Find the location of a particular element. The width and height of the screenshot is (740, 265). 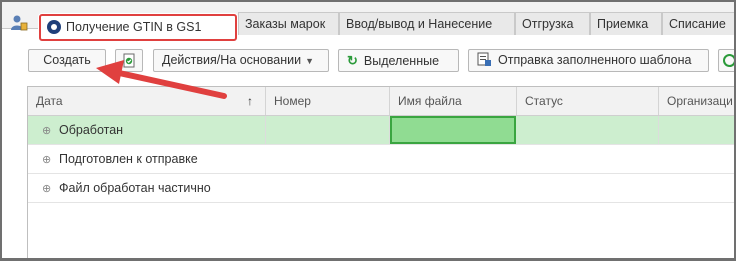

tab-shipment: Отгрузка is located at coordinates (552, 23).